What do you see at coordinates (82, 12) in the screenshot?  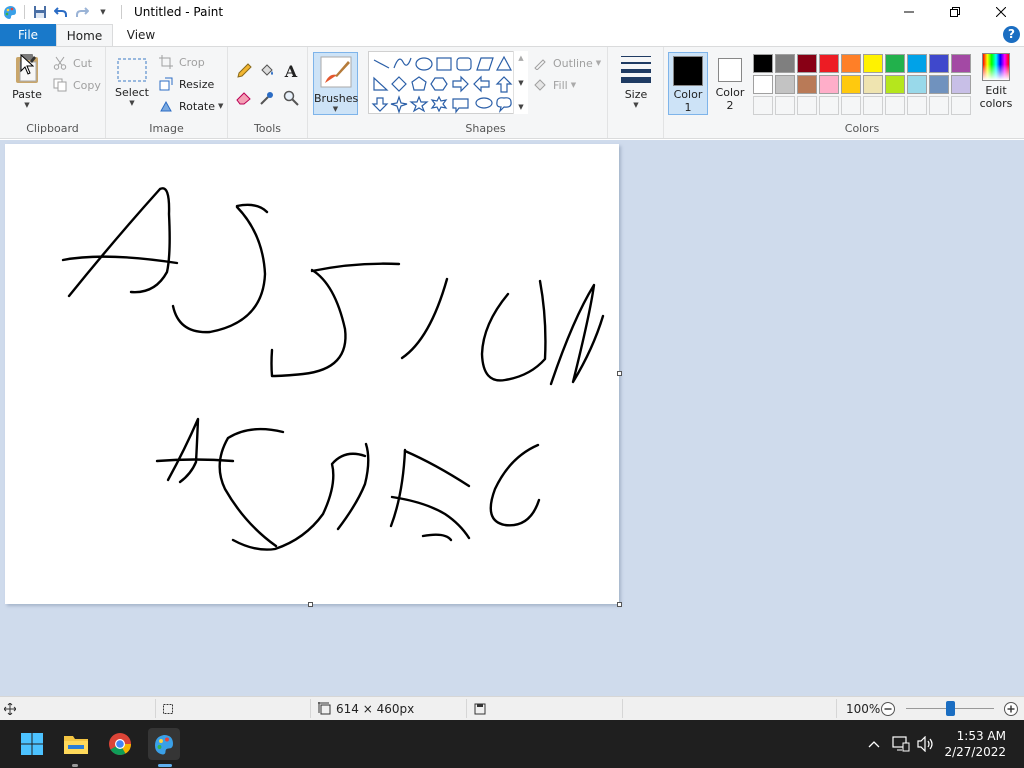 I see `redo-icon` at bounding box center [82, 12].